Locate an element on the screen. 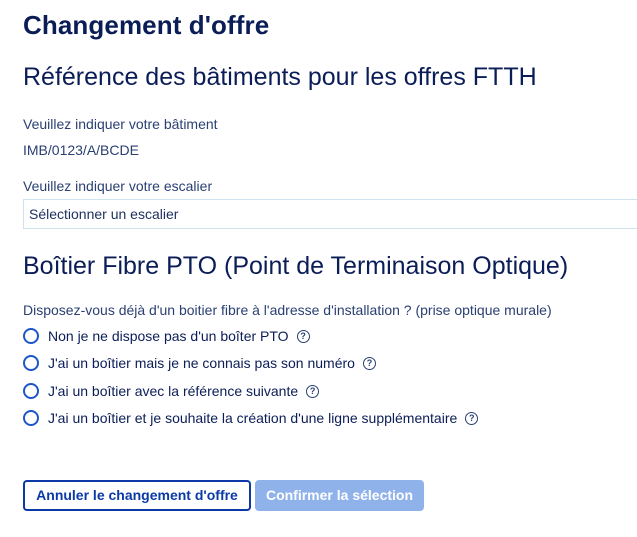  radio-option-no-pto: Non je ne dispose pas d'un boîter PTO ? is located at coordinates (166, 336).